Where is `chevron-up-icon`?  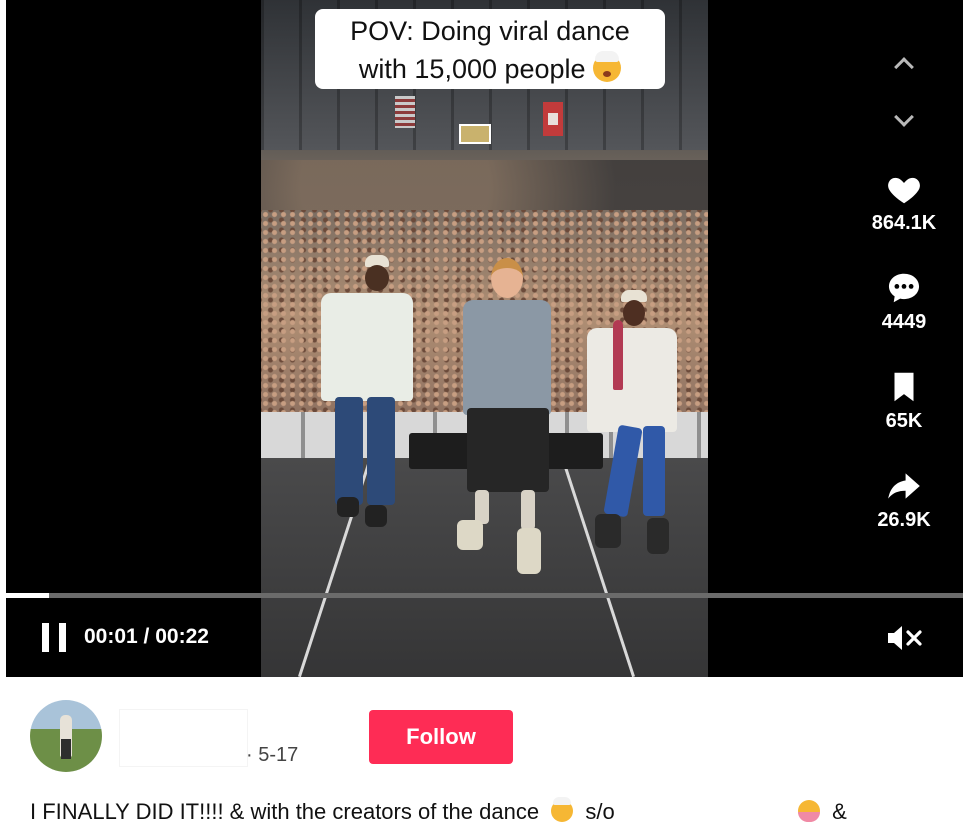 chevron-up-icon is located at coordinates (904, 67).